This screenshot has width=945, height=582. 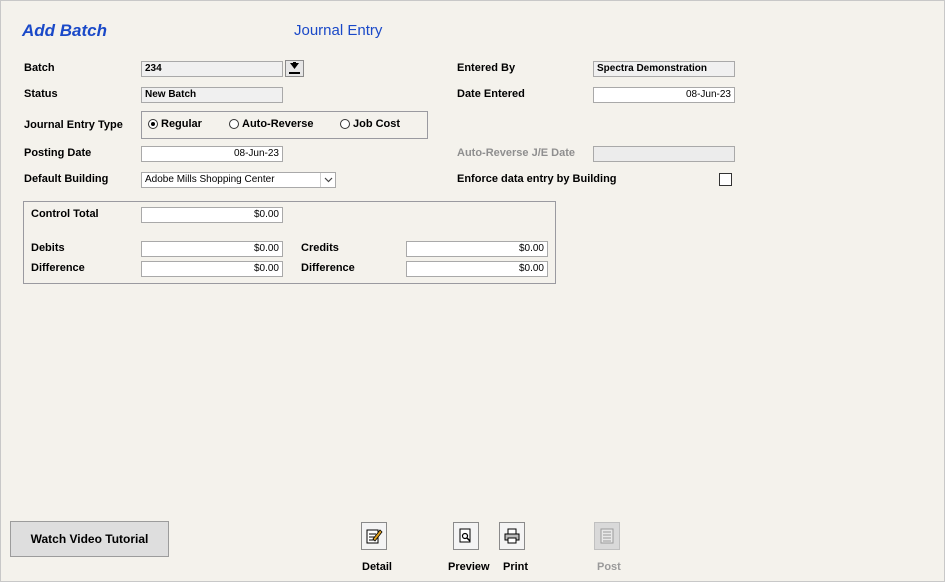 What do you see at coordinates (278, 124) in the screenshot?
I see `radio-auto-reverse-label: Auto-Reverse` at bounding box center [278, 124].